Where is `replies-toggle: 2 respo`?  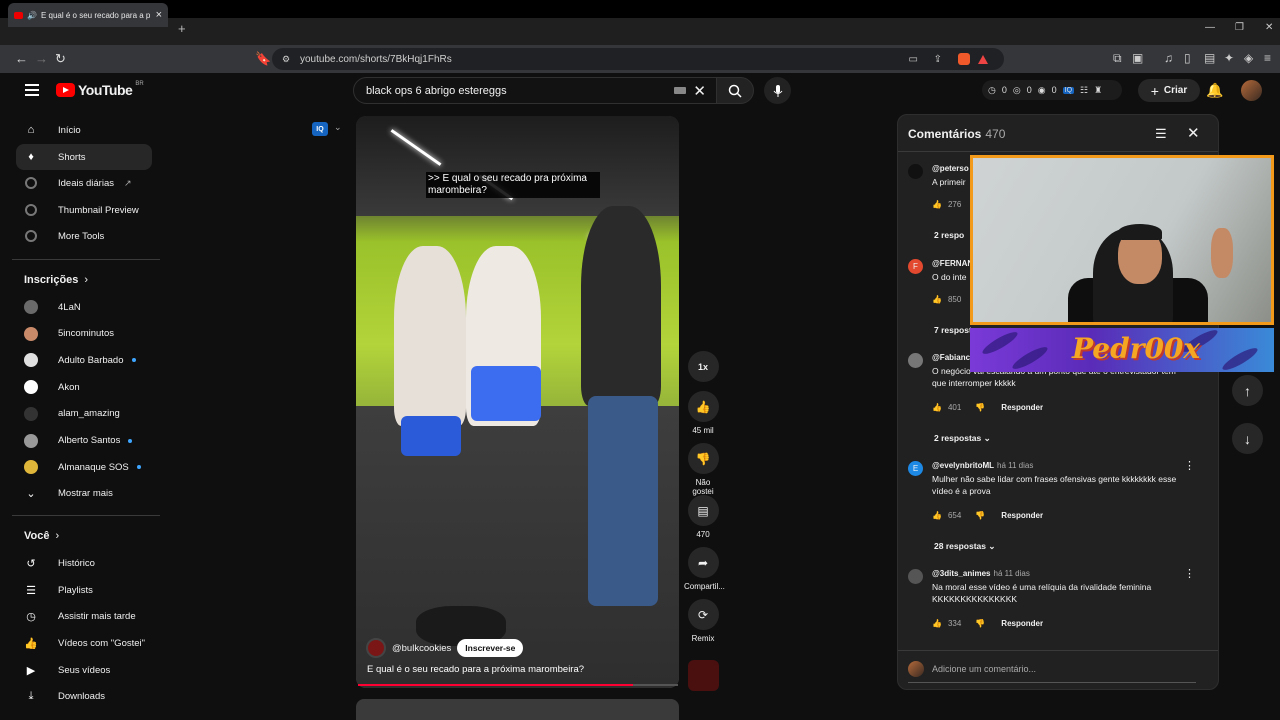
replies-toggle: 2 respo is located at coordinates (949, 235).